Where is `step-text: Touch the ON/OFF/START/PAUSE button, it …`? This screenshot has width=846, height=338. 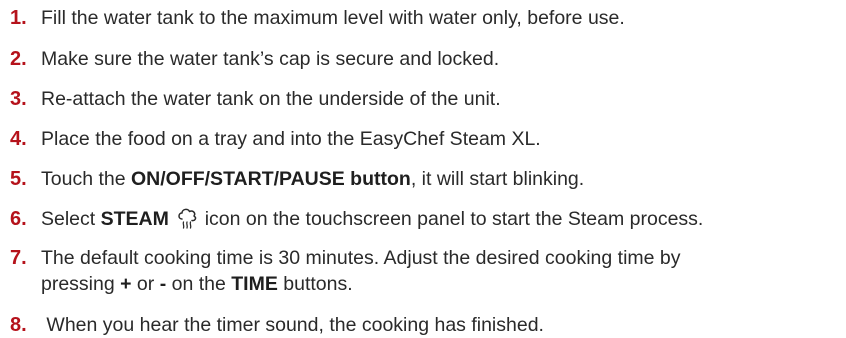
step-text: Touch the ON/OFF/START/PAUSE button, it … is located at coordinates (440, 179).